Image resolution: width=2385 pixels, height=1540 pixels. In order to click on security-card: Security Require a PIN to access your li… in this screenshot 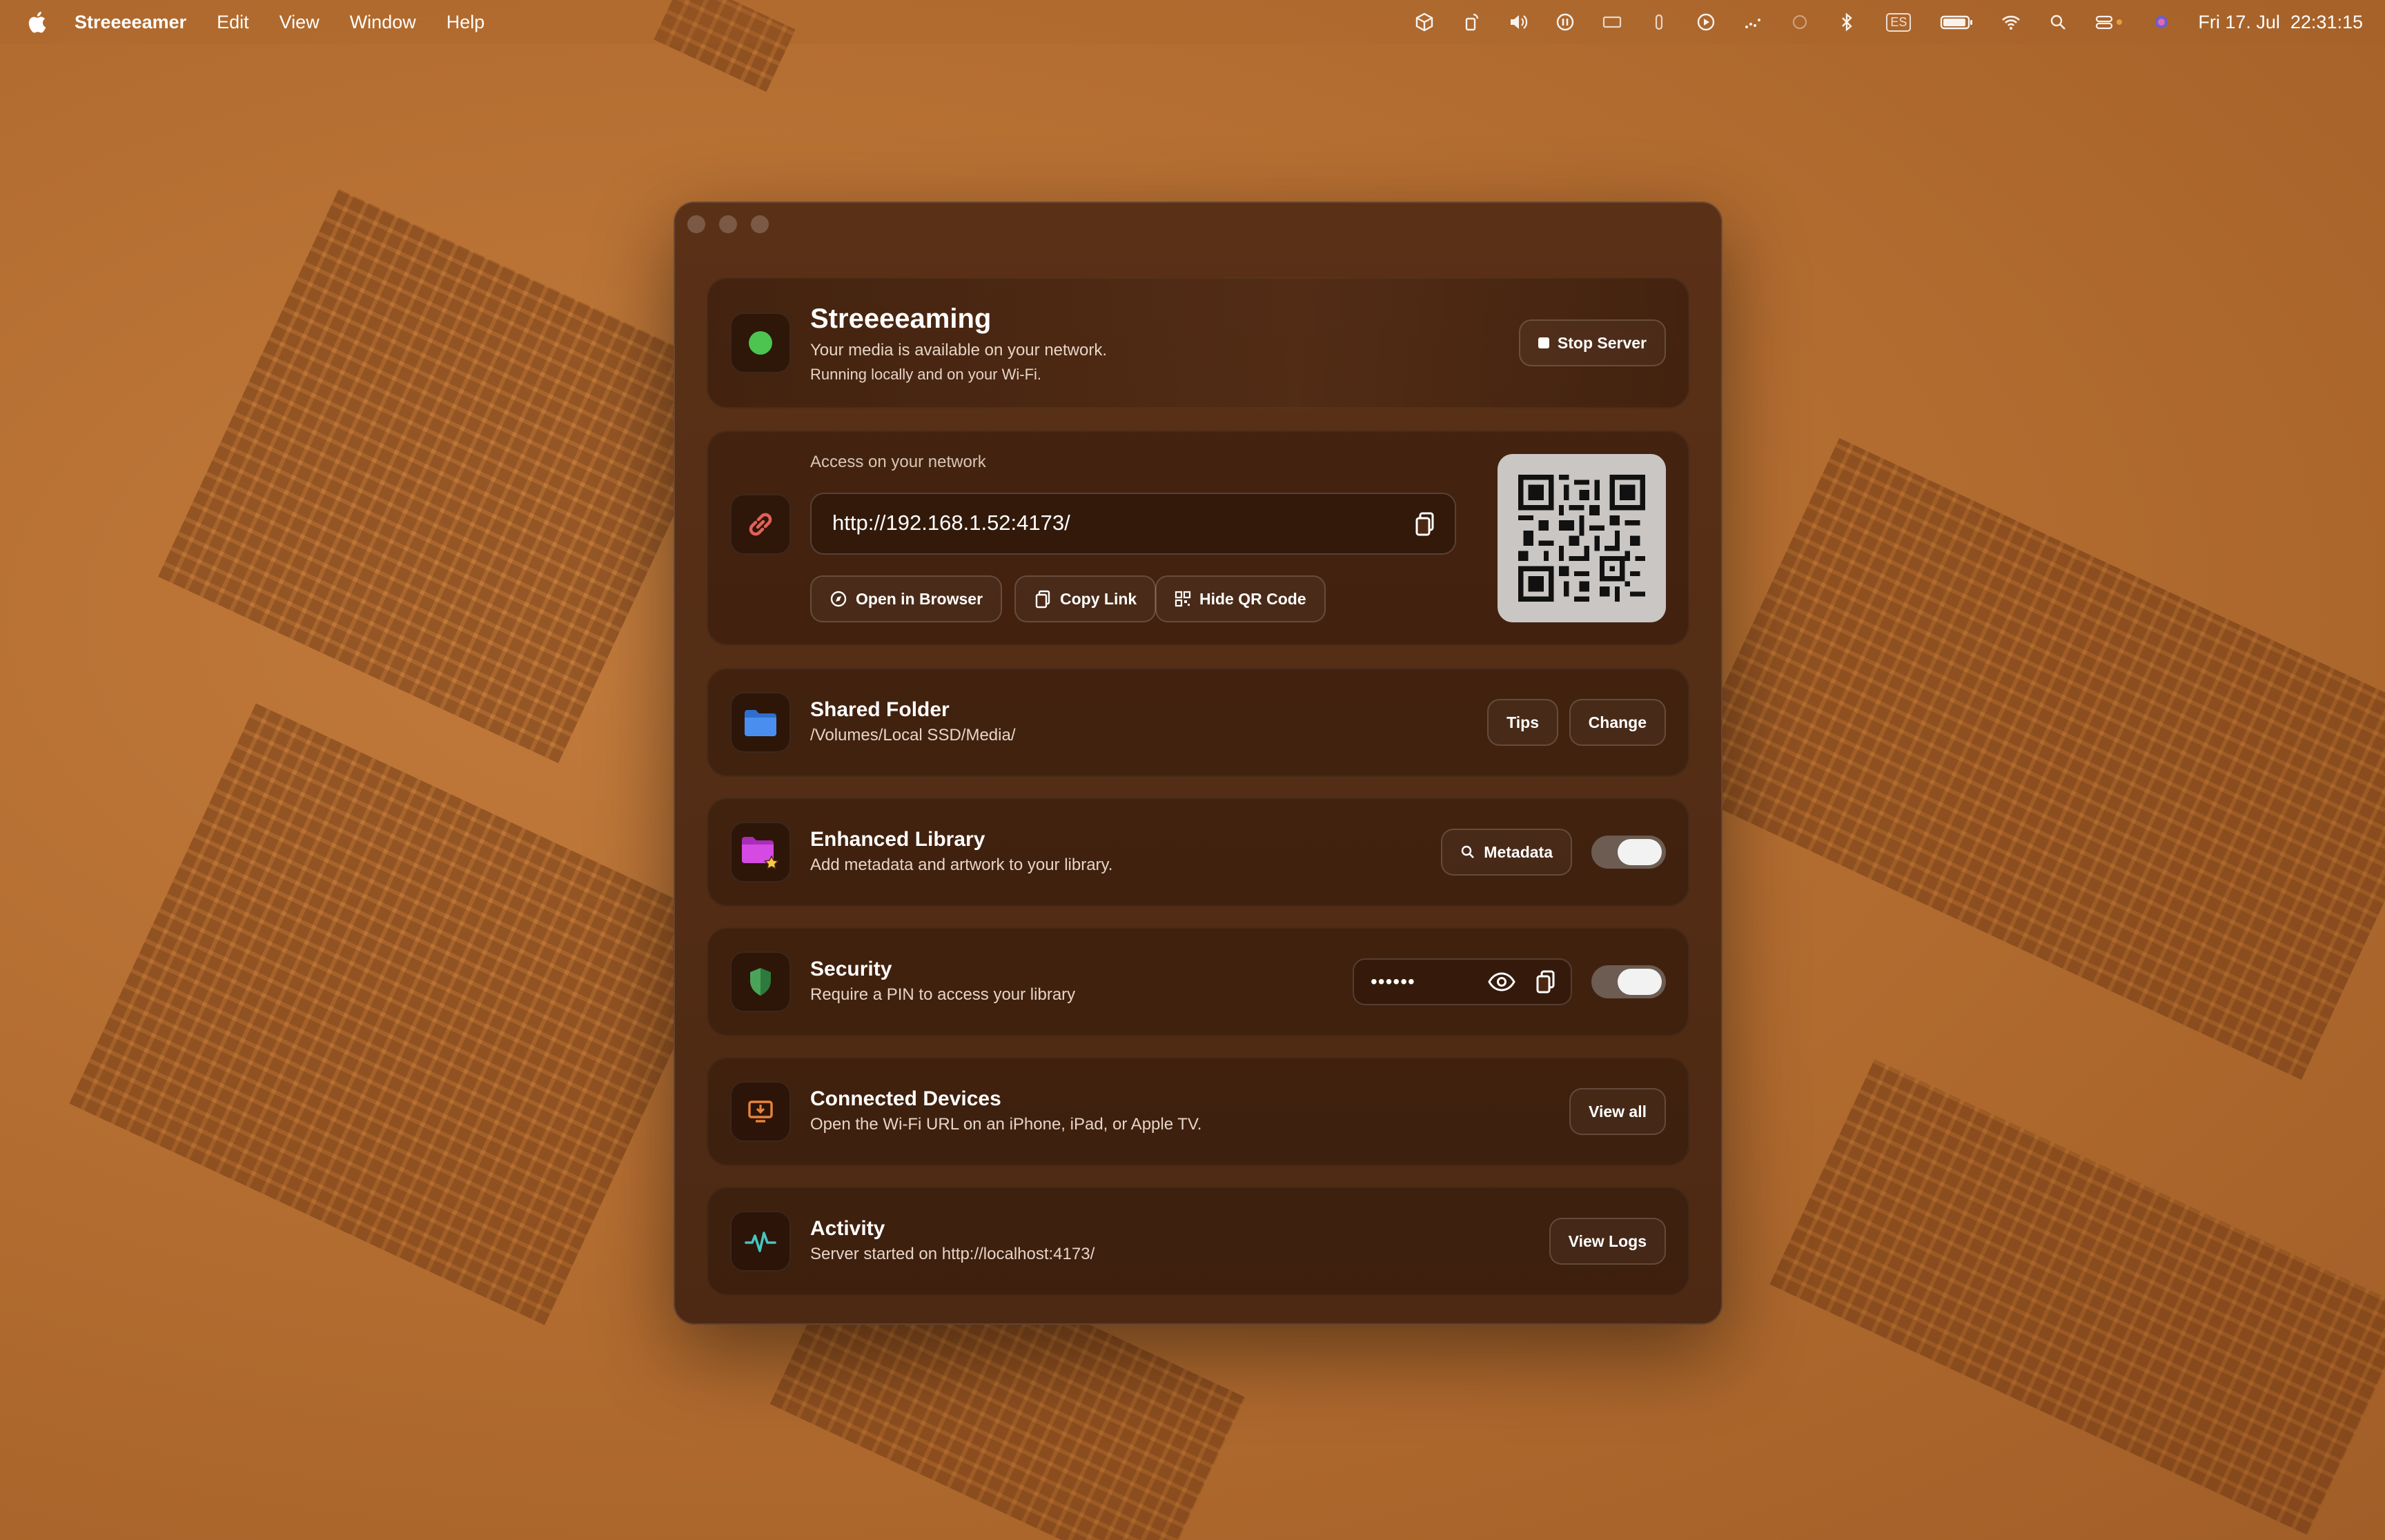, I will do `click(1198, 981)`.